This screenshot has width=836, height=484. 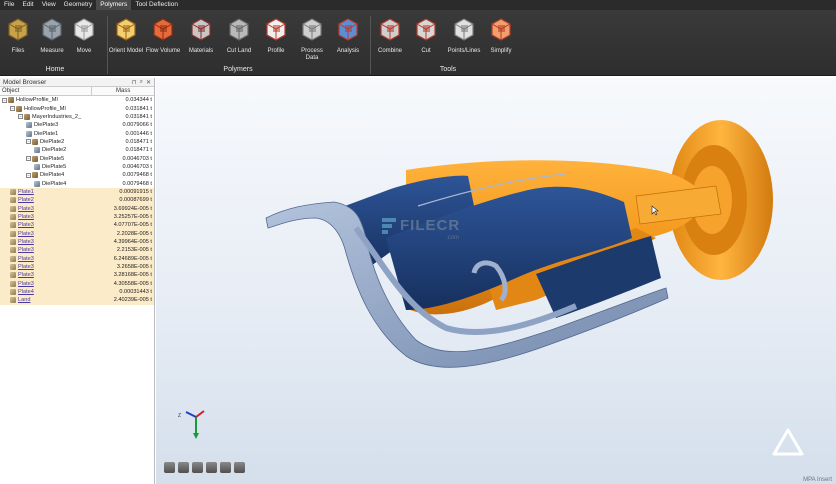 I want to click on part-icon, so click(x=37, y=183).